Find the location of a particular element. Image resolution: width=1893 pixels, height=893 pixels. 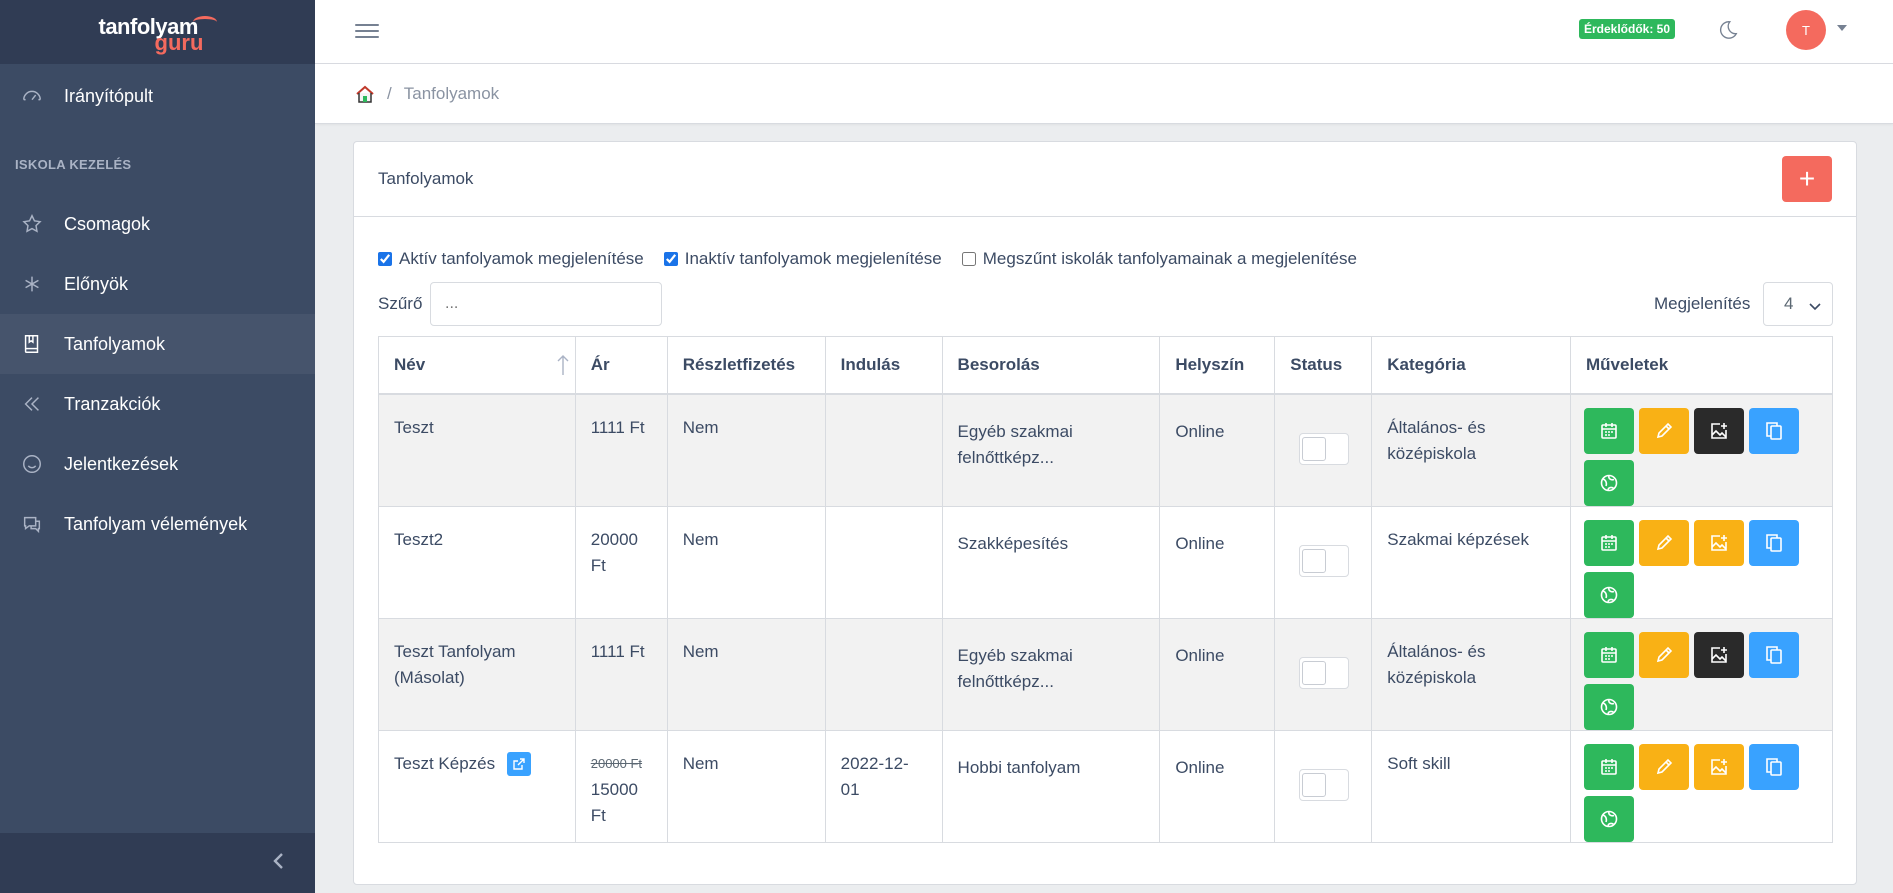

column-header-start: Indulás is located at coordinates (883, 365).